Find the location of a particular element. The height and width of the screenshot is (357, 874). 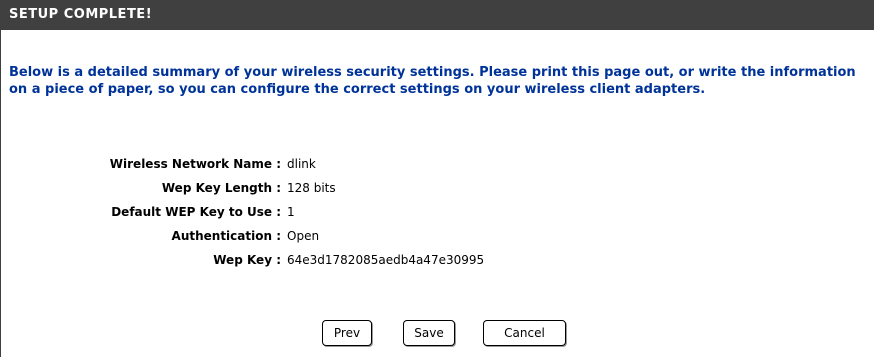

setting-label-authentication: Authentication : is located at coordinates (226, 236).